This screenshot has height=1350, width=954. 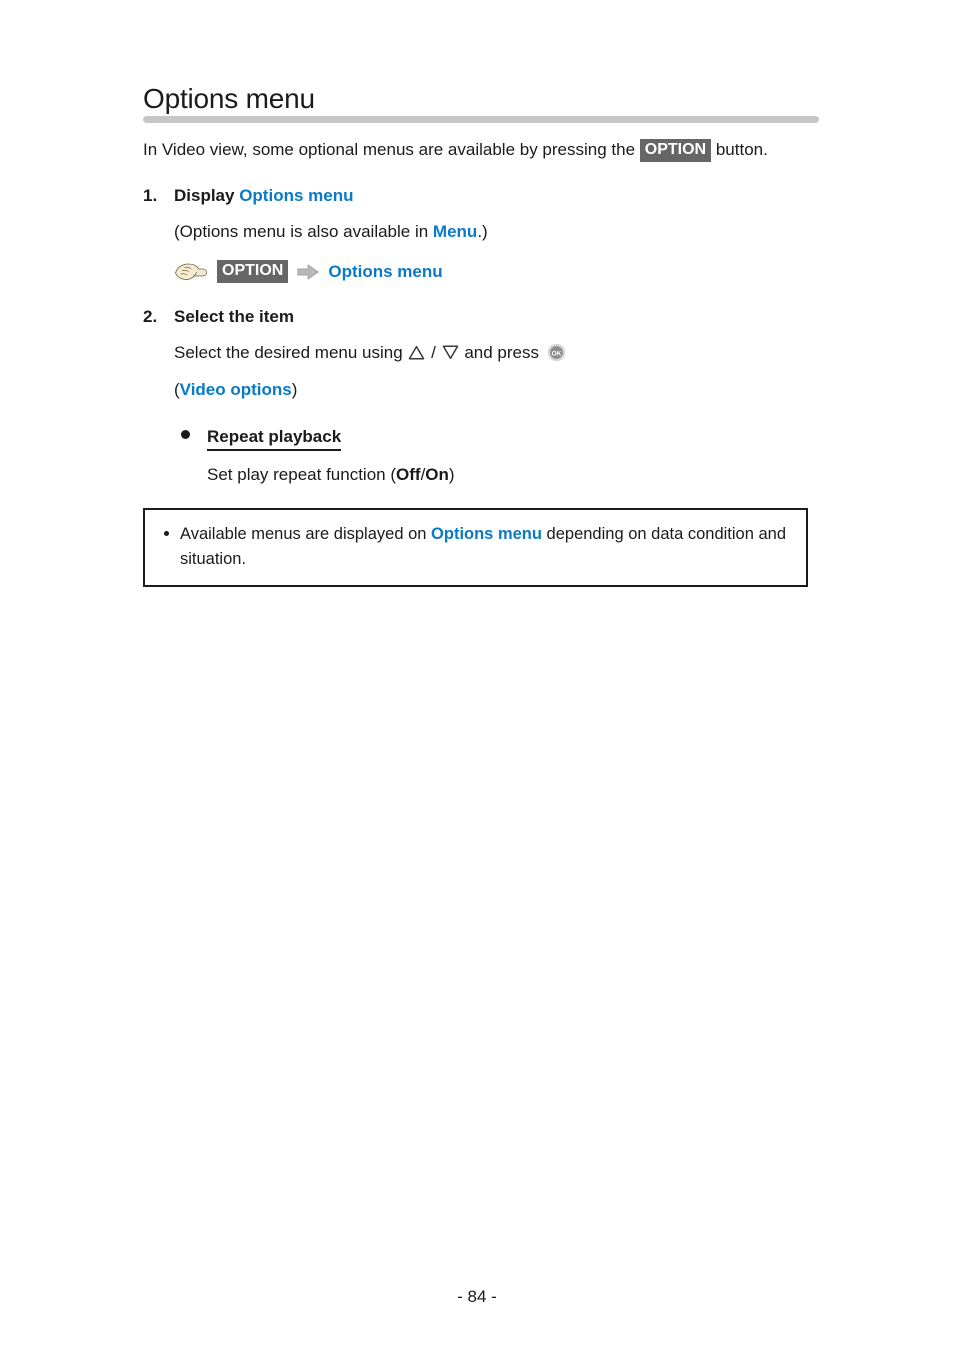 I want to click on step-2-heading: 2. Select the item, so click(x=481, y=317).